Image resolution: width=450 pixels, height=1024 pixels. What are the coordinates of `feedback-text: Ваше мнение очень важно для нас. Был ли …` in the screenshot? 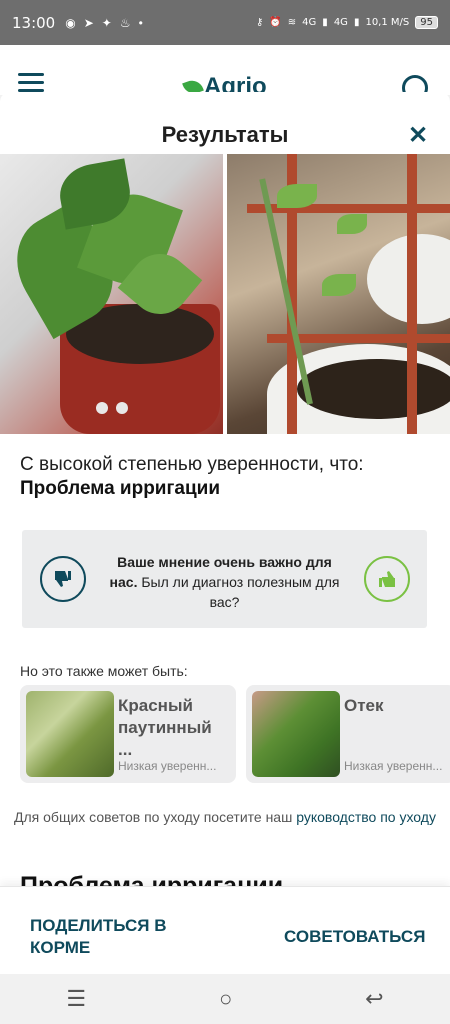 It's located at (224, 582).